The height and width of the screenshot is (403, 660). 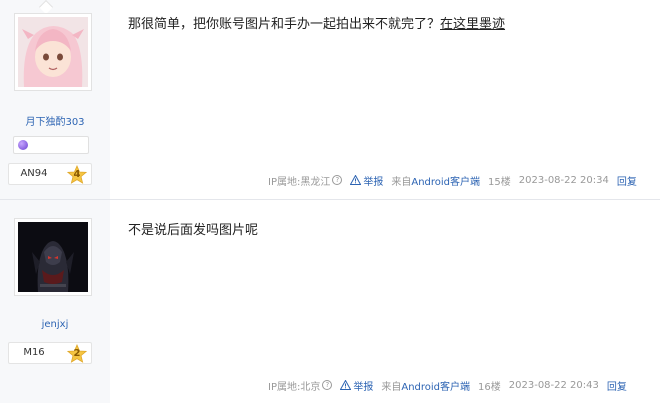 I want to click on post-time: 2023-08-22 20:43, so click(x=553, y=385).